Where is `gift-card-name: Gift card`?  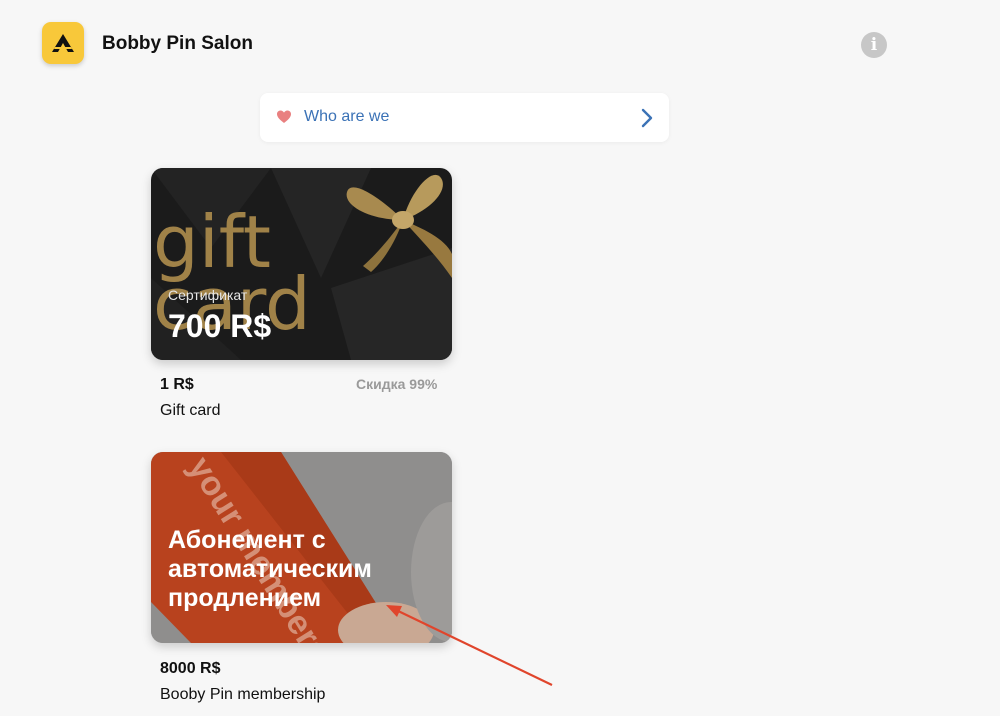 gift-card-name: Gift card is located at coordinates (190, 411).